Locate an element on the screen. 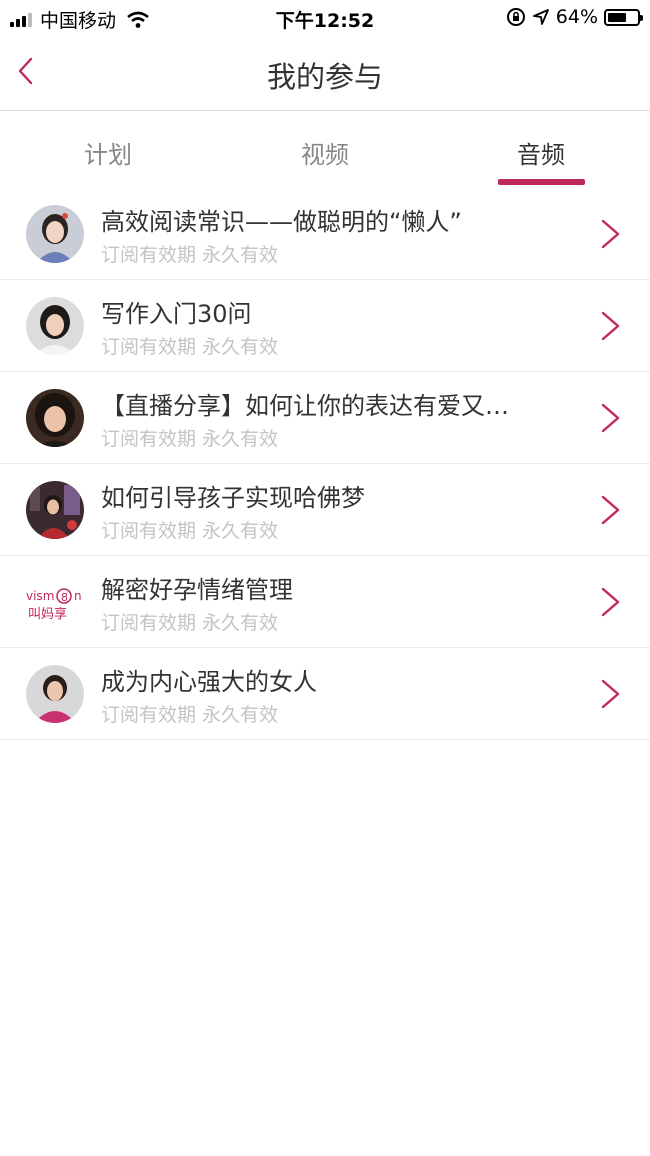  tab-video: 视频 is located at coordinates (325, 152).